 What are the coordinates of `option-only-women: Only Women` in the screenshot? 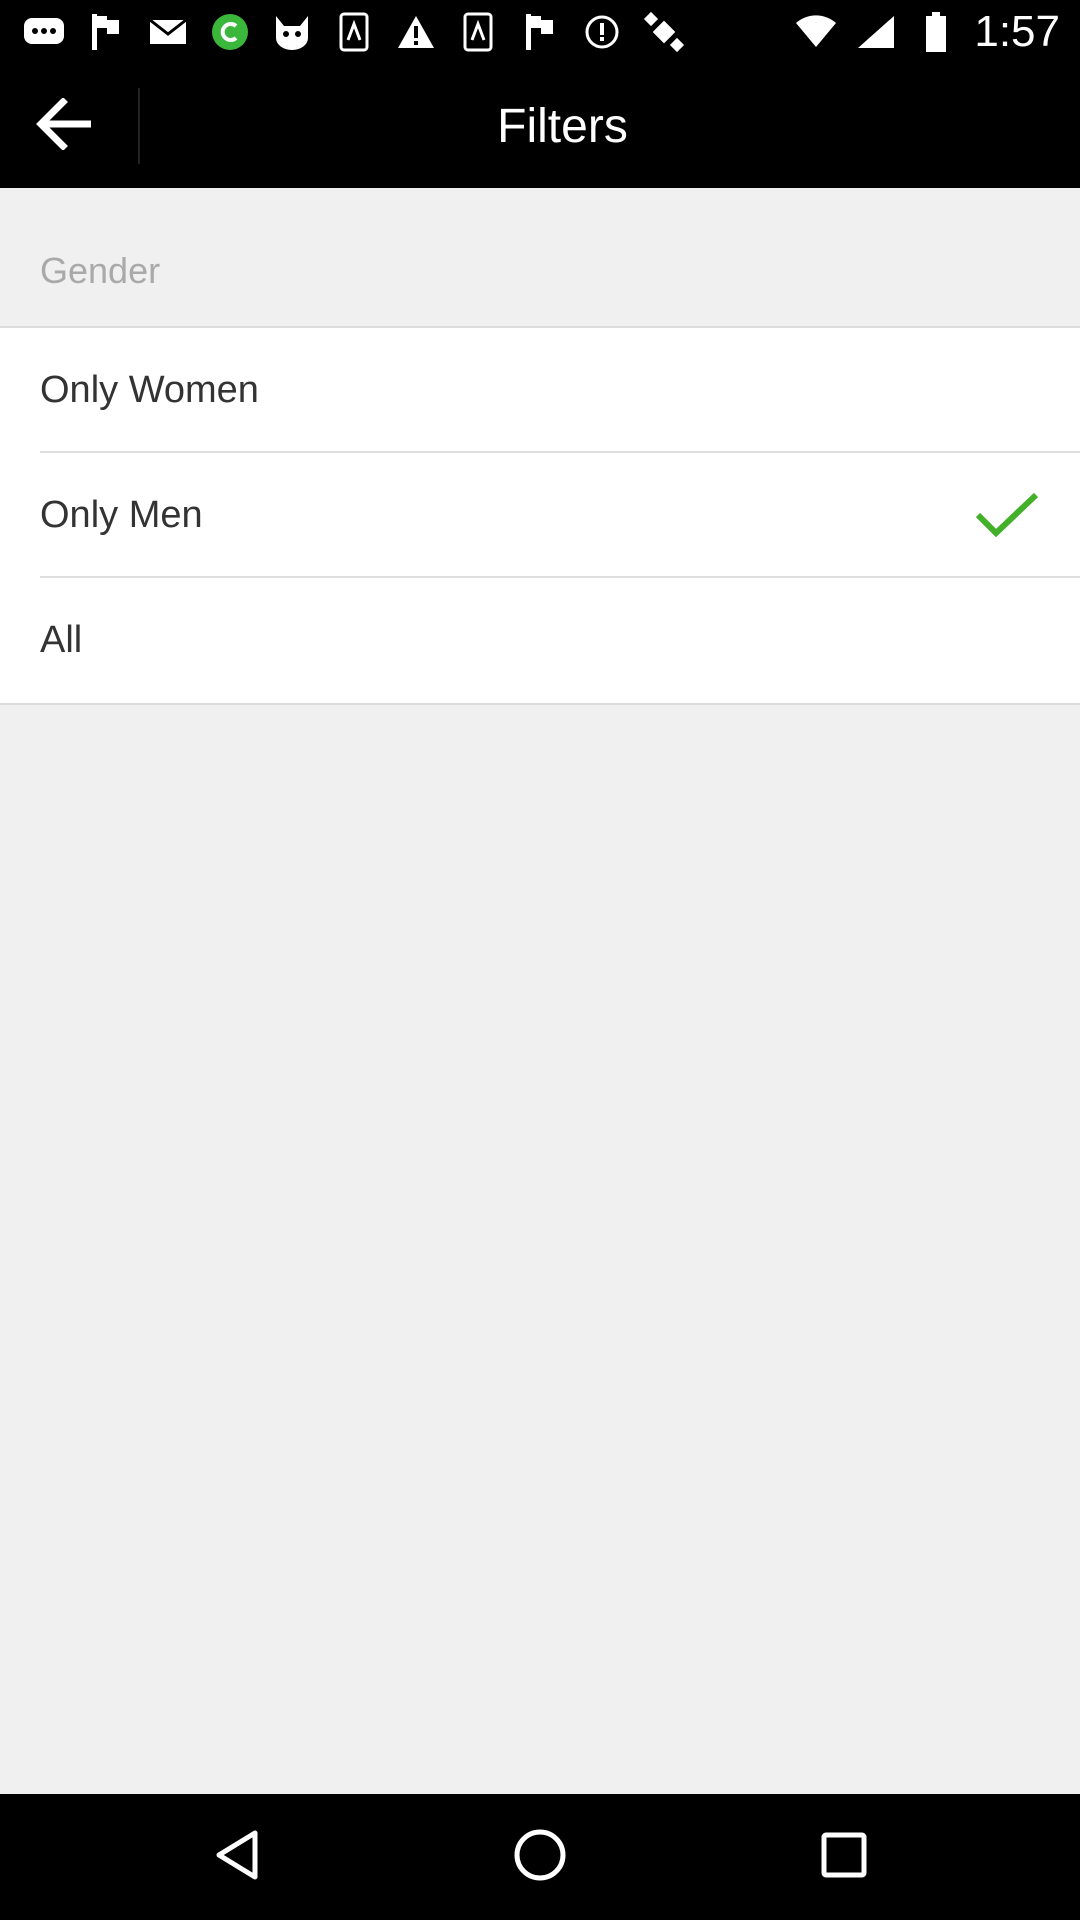 It's located at (540, 390).